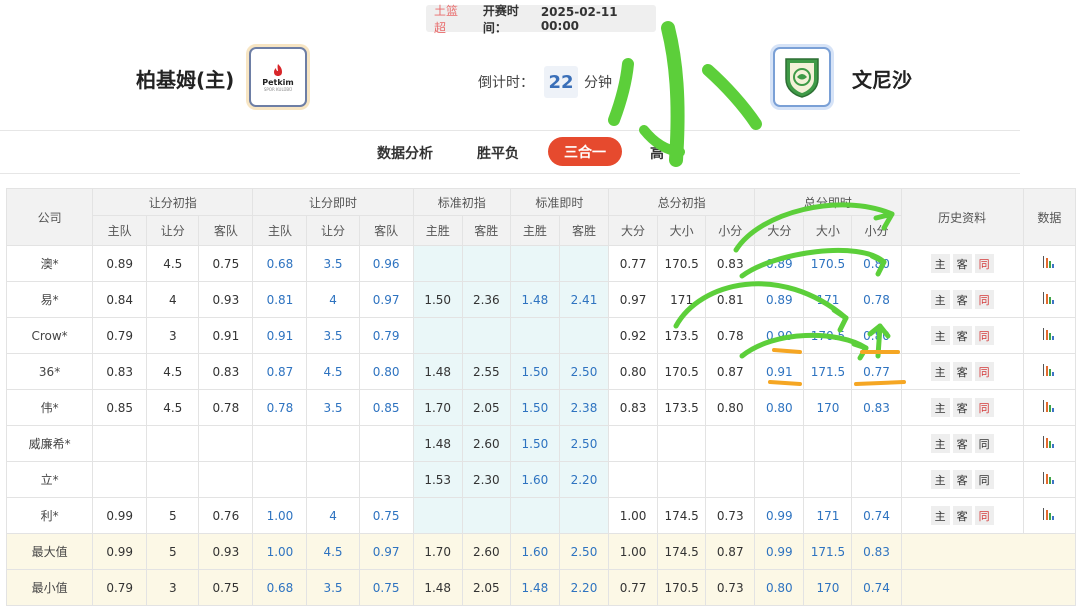 This screenshot has height=616, width=1080. What do you see at coordinates (784, 281) in the screenshot?
I see `marker-arrows` at bounding box center [784, 281].